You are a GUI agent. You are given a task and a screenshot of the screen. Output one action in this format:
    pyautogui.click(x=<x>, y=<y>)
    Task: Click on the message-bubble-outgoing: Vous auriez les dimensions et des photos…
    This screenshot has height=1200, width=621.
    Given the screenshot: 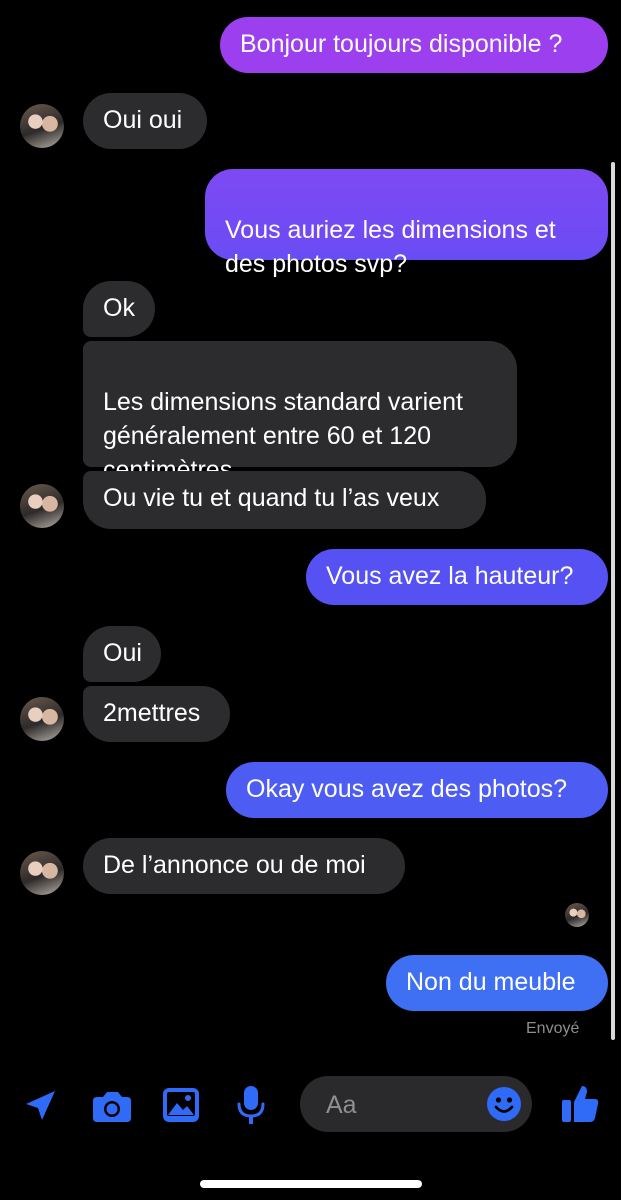 What is the action you would take?
    pyautogui.click(x=406, y=223)
    